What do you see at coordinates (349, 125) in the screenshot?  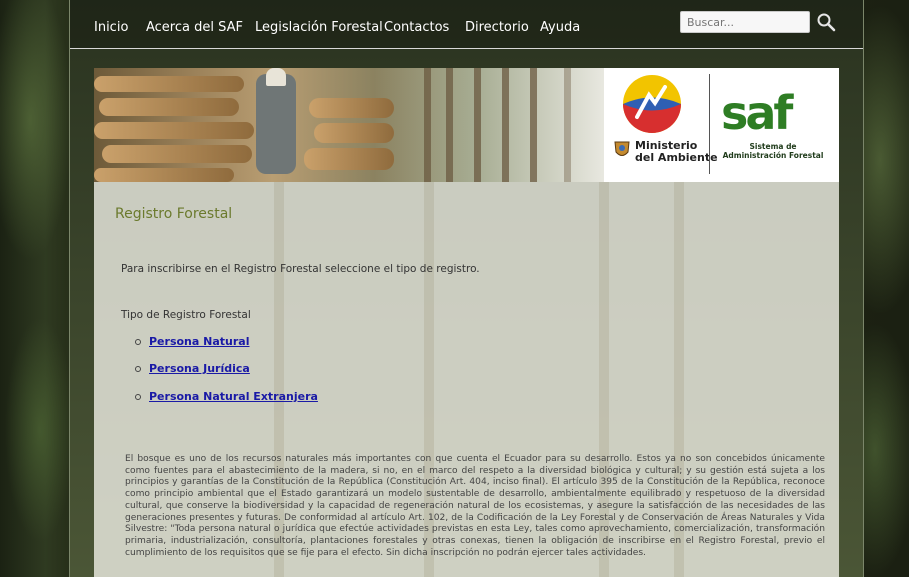 I see `banner-photo` at bounding box center [349, 125].